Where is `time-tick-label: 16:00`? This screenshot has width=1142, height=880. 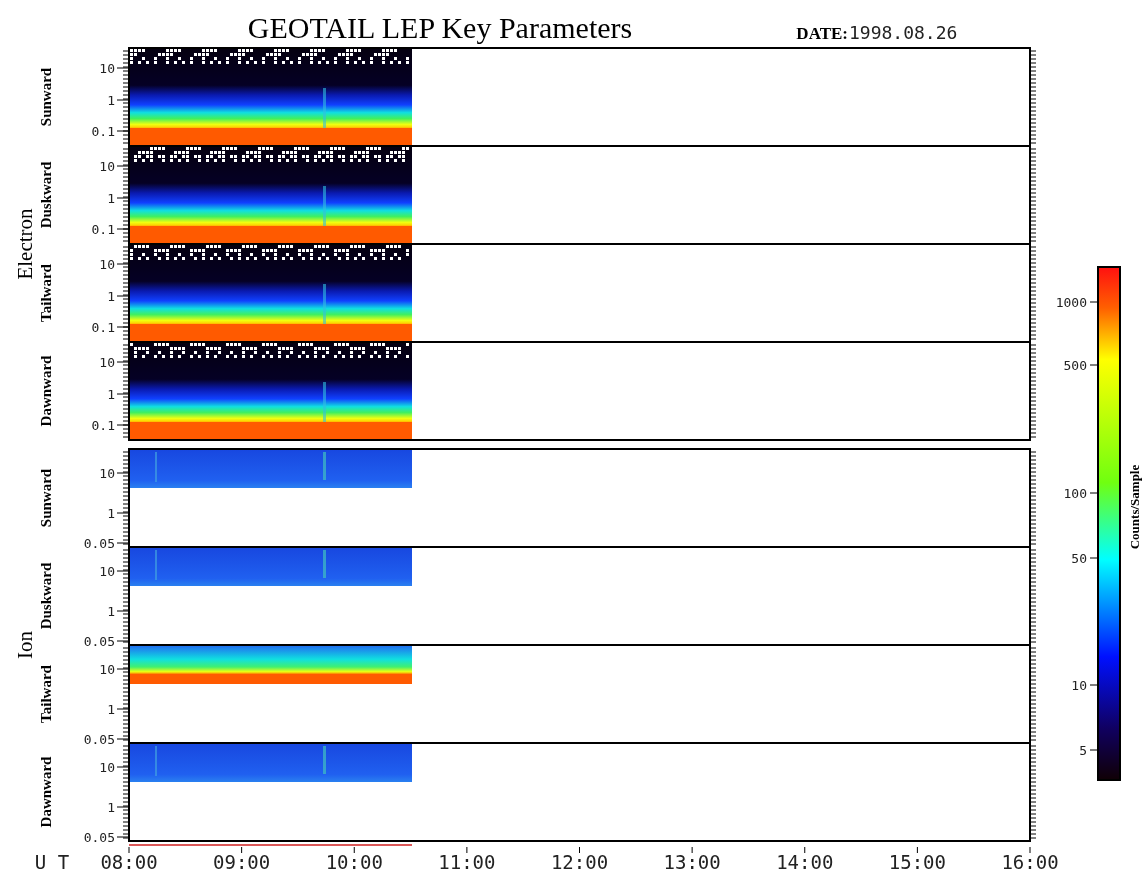
time-tick-label: 16:00 is located at coordinates (1030, 862).